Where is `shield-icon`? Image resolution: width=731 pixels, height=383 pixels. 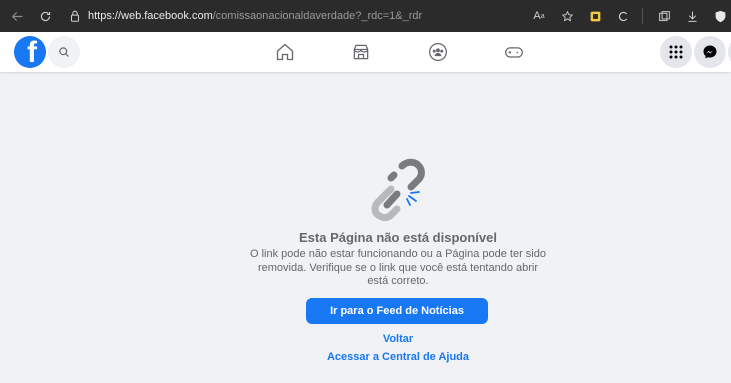 shield-icon is located at coordinates (720, 16).